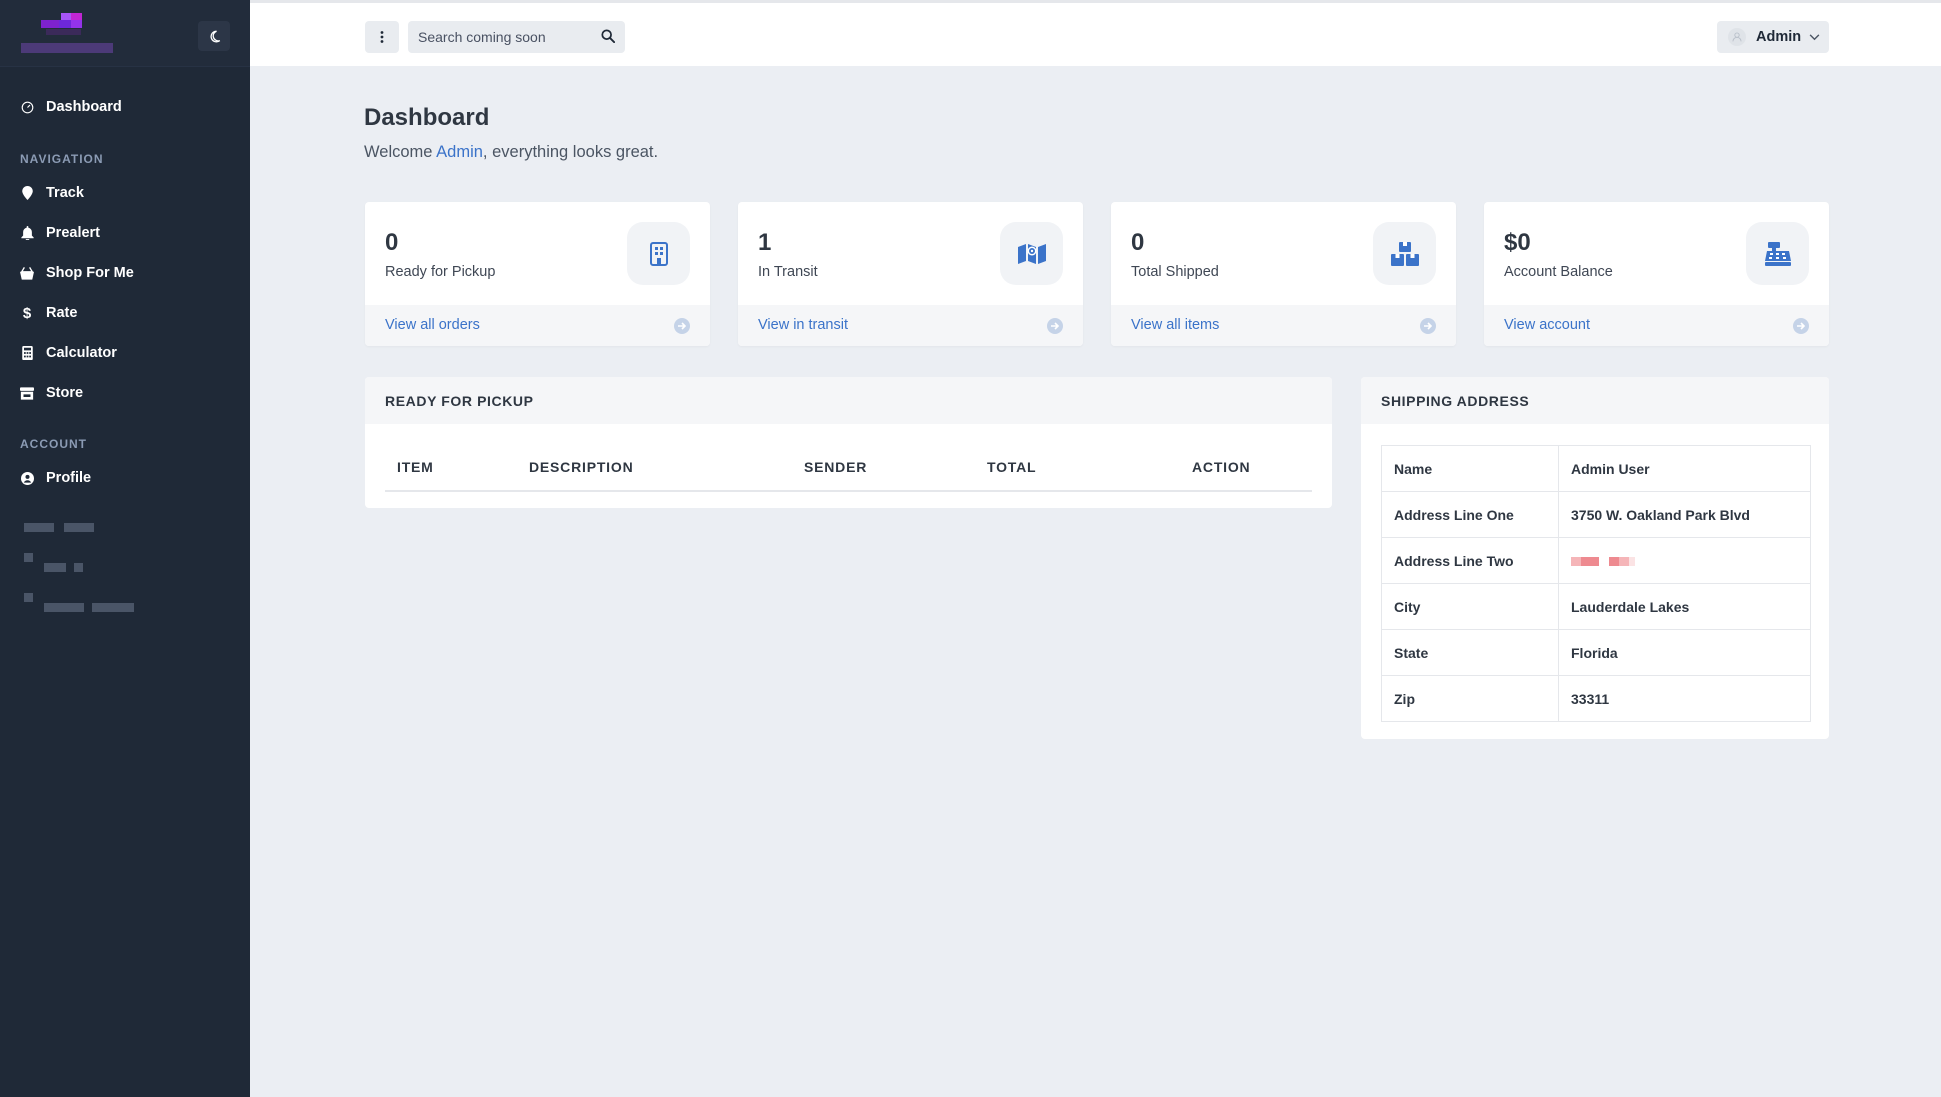  I want to click on table-row: Name Admin User, so click(1596, 468).